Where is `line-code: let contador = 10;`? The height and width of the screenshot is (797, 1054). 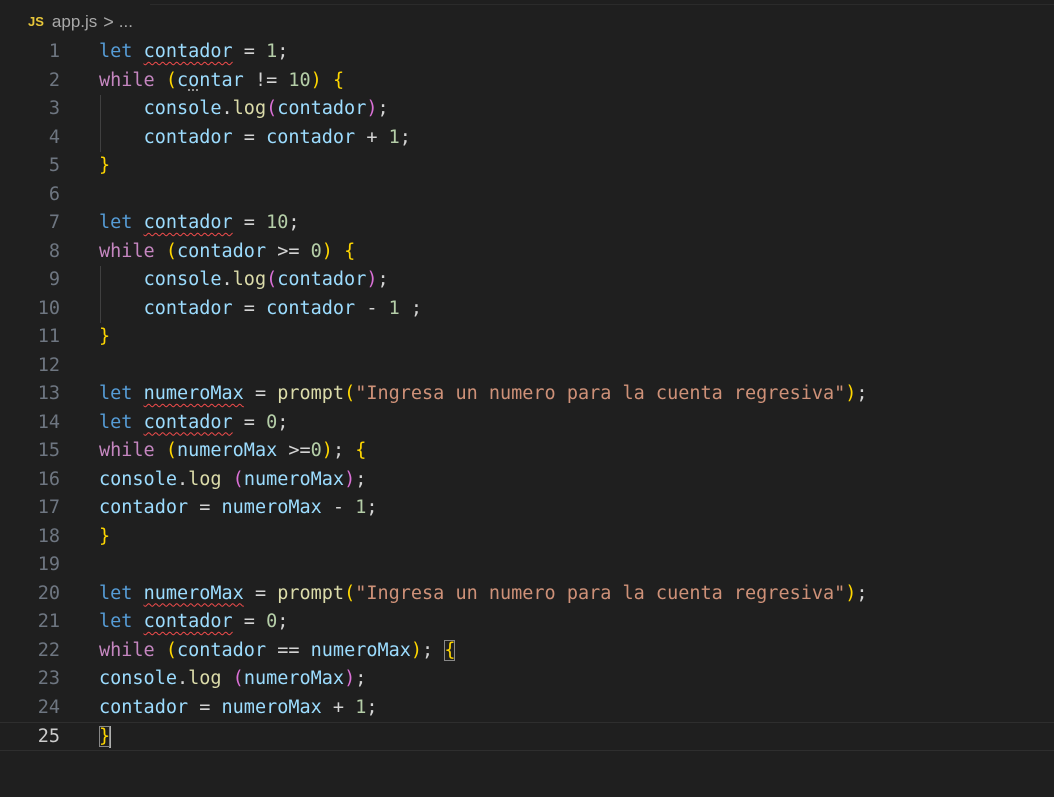 line-code: let contador = 10; is located at coordinates (199, 223).